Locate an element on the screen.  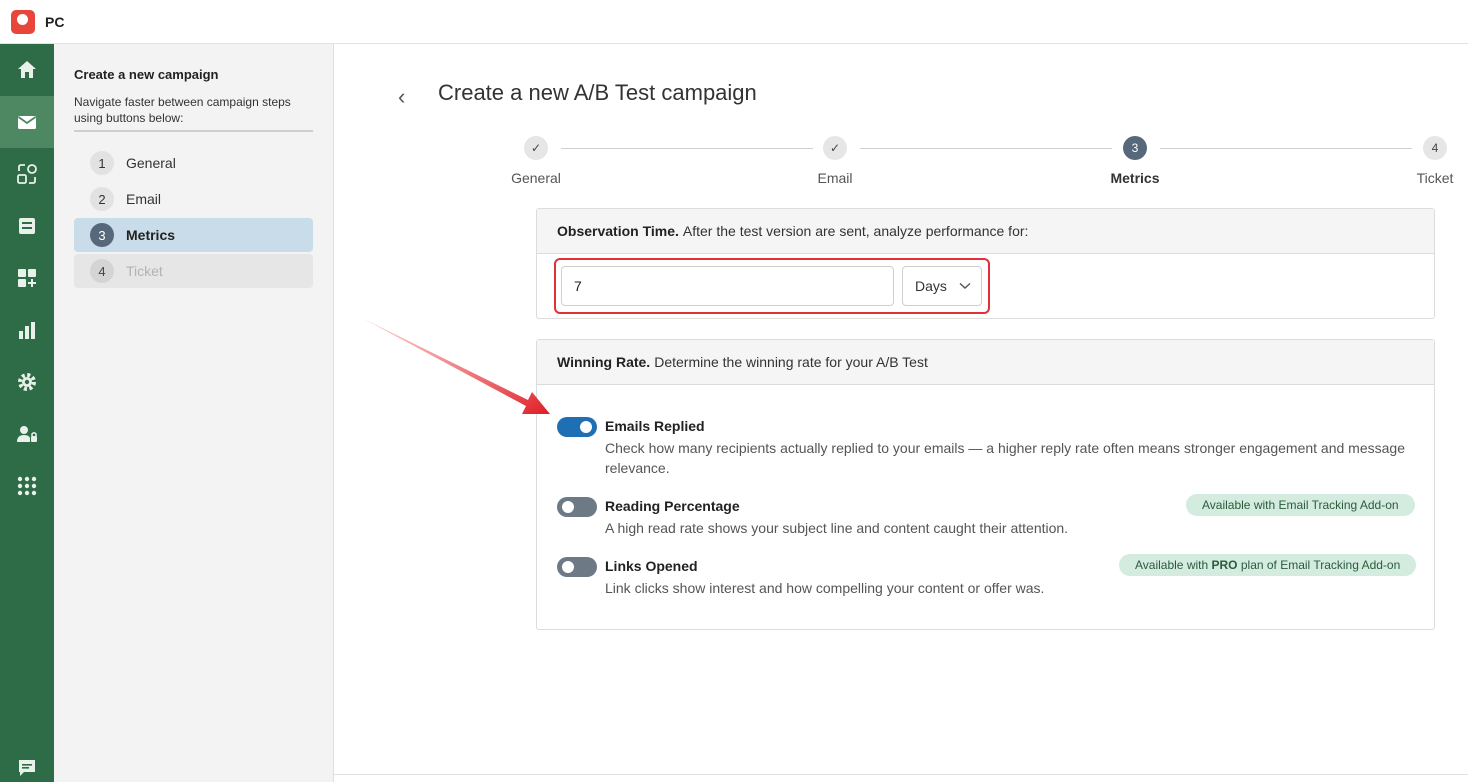
steps-panel-title: Create a new campaign is located at coordinates (146, 74).